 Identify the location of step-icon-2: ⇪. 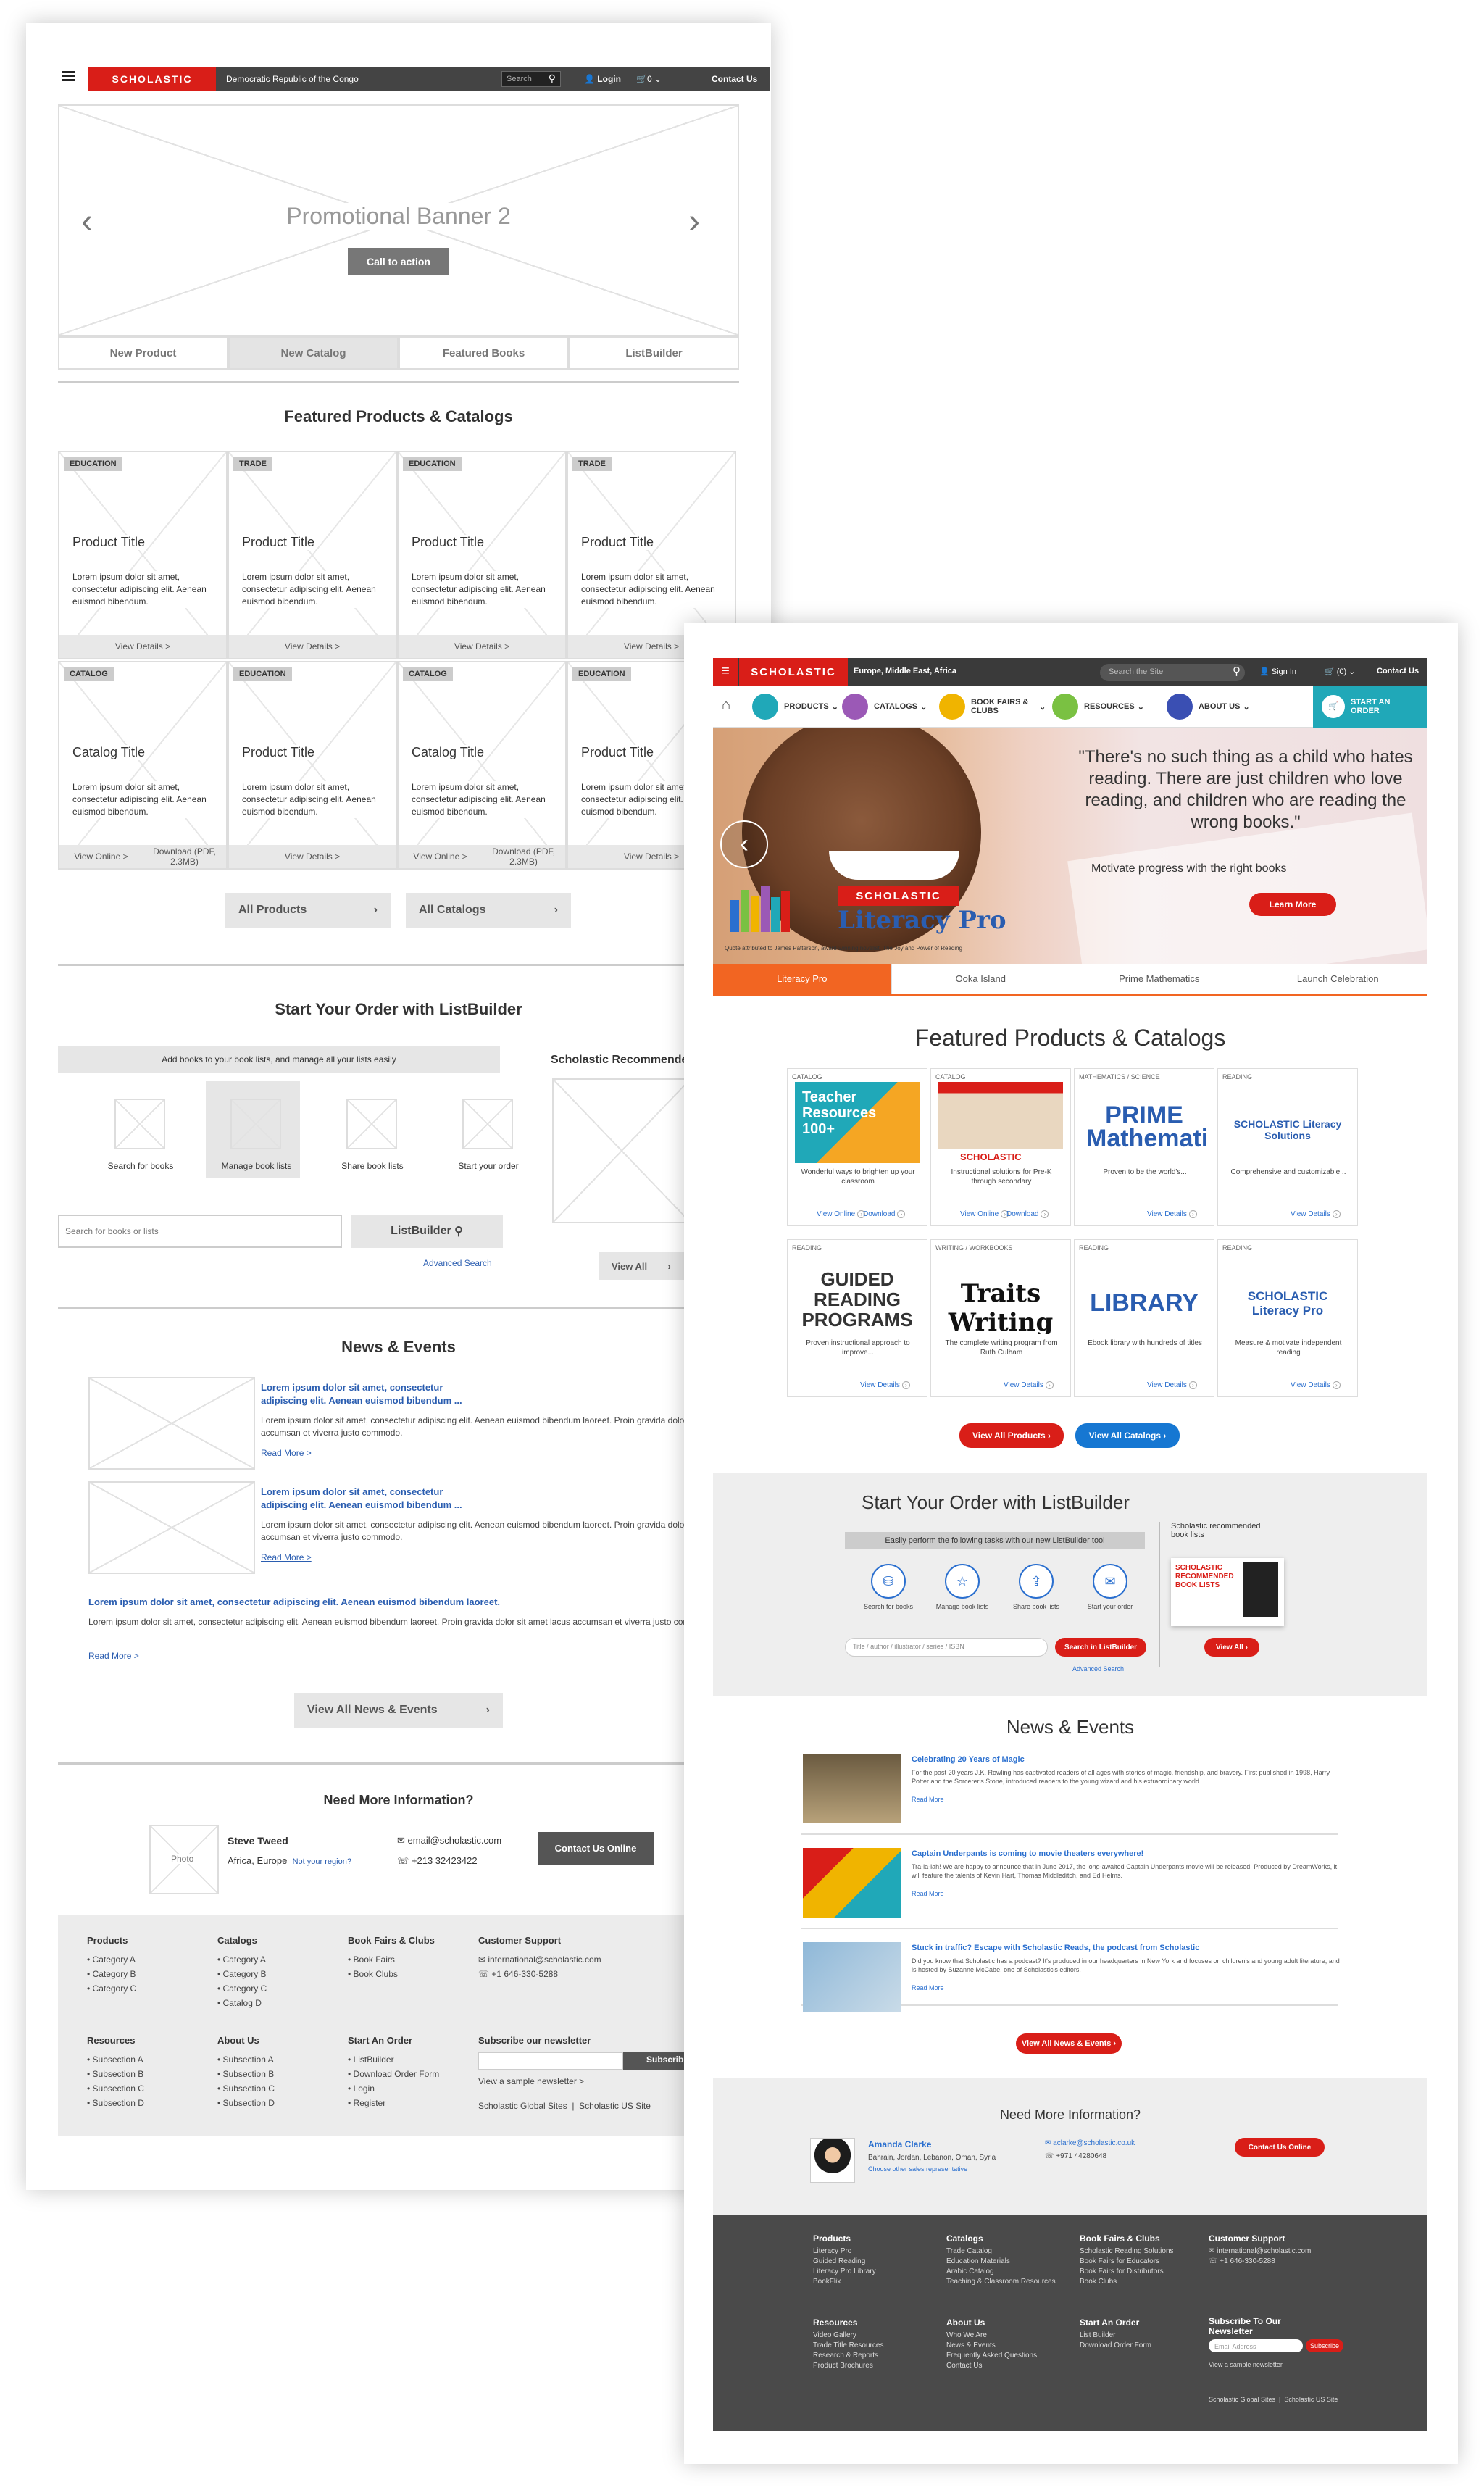
(1037, 1582).